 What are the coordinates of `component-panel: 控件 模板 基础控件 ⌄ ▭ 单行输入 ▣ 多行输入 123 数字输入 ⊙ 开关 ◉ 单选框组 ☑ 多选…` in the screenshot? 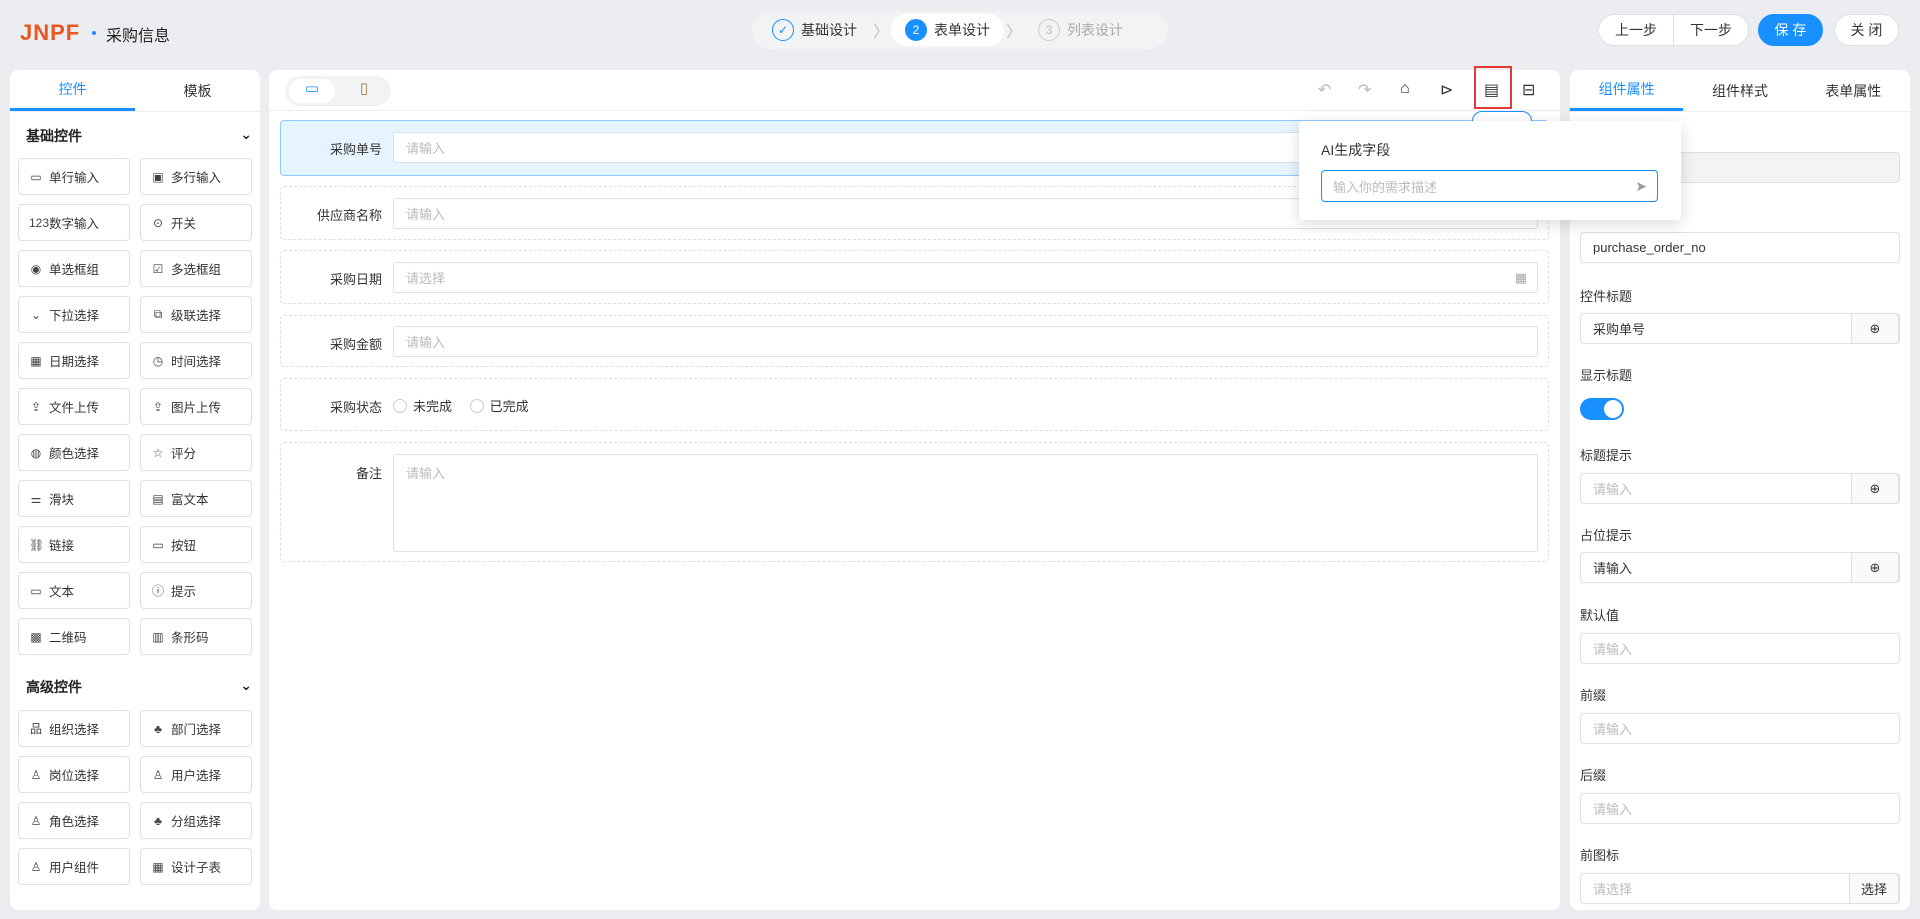 It's located at (135, 490).